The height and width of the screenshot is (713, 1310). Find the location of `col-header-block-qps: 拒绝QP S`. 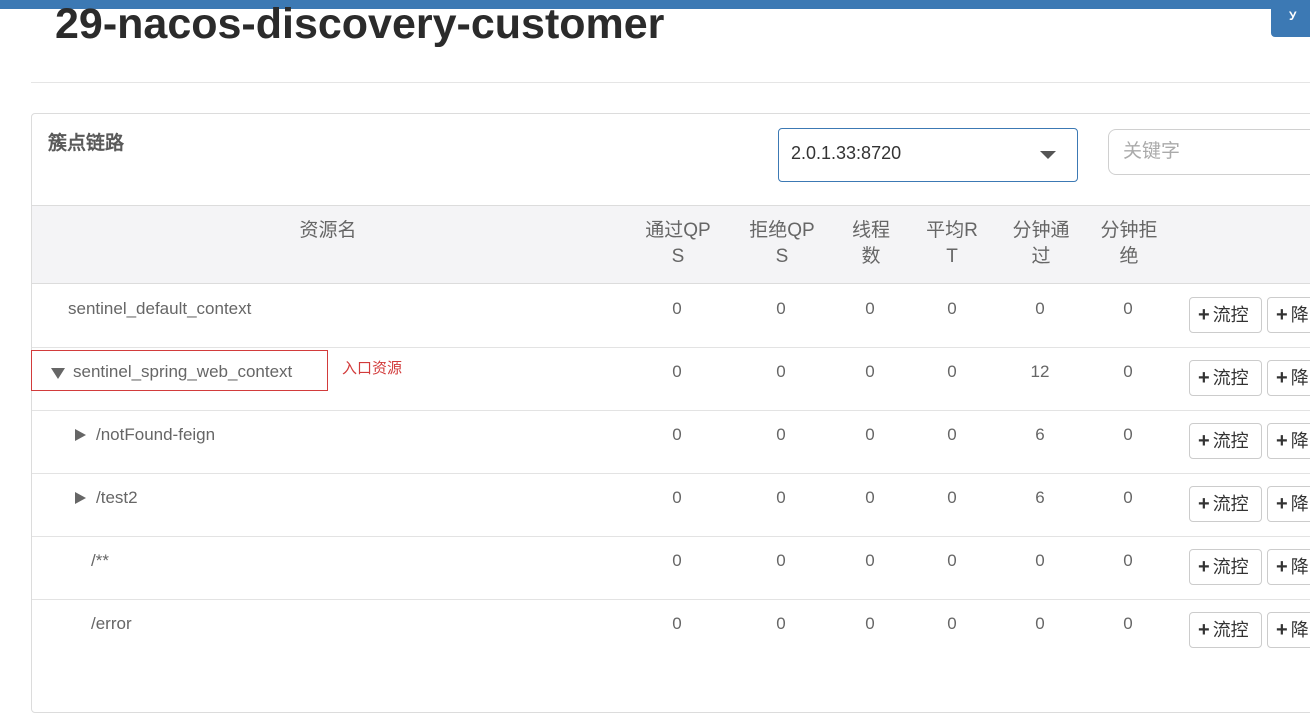

col-header-block-qps: 拒绝QP S is located at coordinates (782, 243).